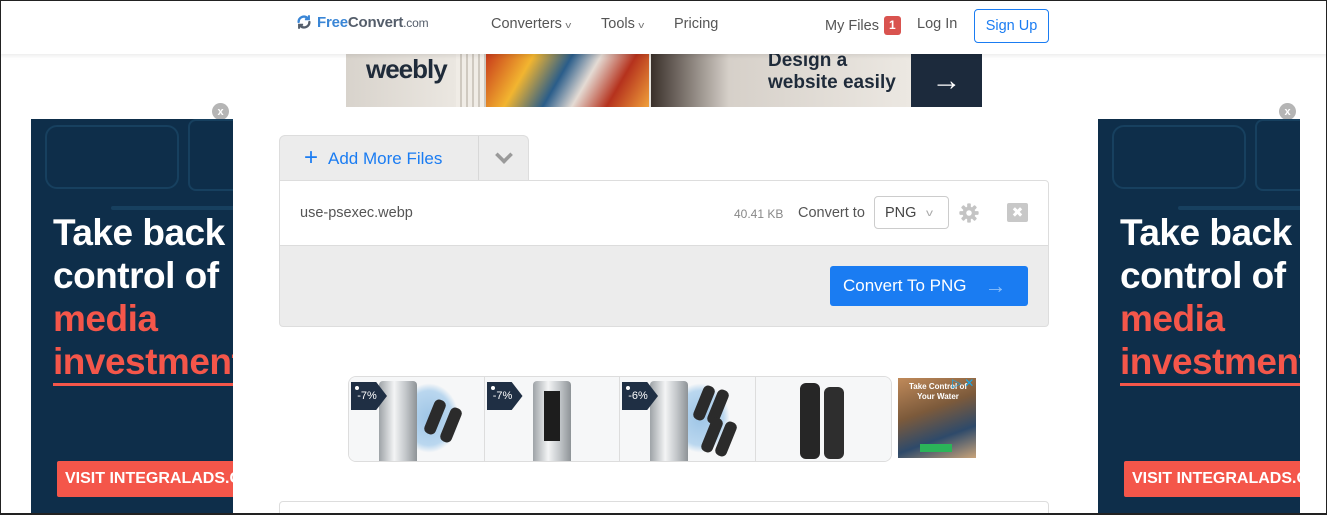 The width and height of the screenshot is (1327, 515). Describe the element at coordinates (526, 24) in the screenshot. I see `nav-converters-label: Converters` at that location.